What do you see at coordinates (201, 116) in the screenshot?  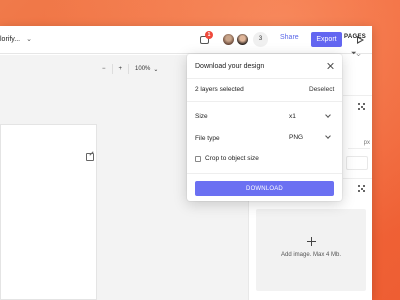 I see `size-label: Size` at bounding box center [201, 116].